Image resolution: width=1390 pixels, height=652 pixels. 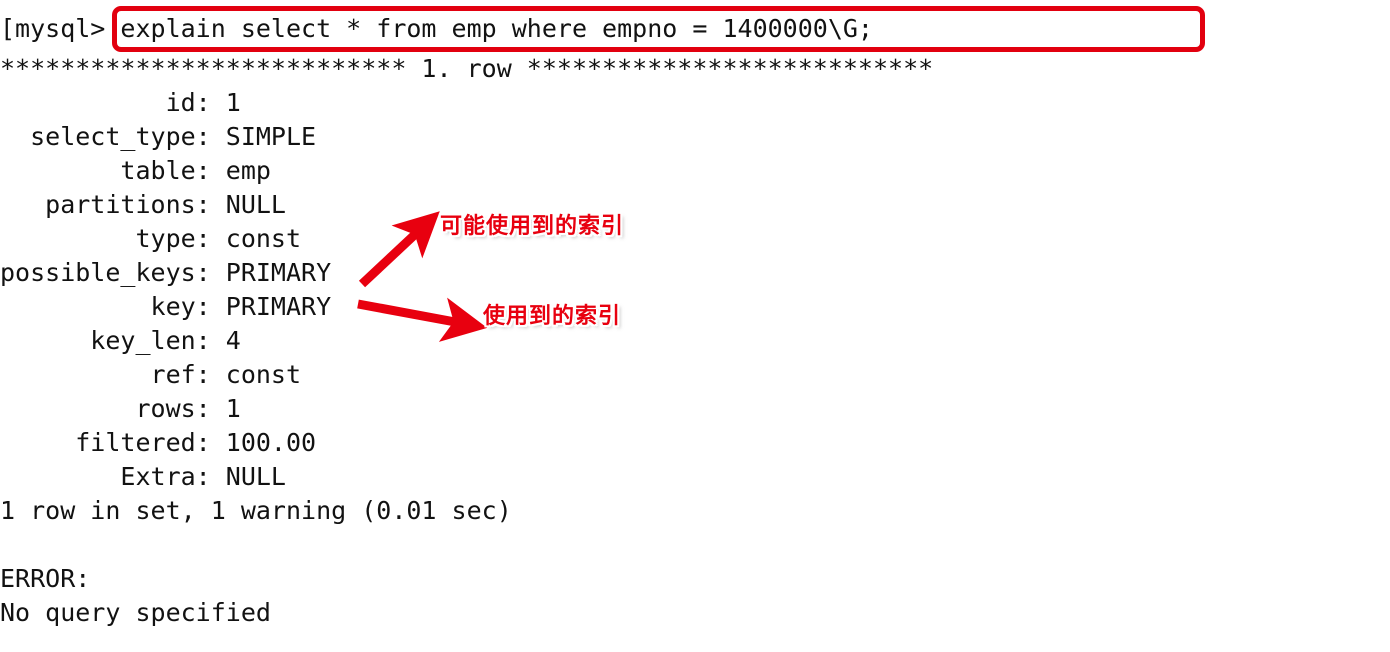 What do you see at coordinates (158, 442) in the screenshot?
I see `explain-field-filtered: filtered: 100.00` at bounding box center [158, 442].